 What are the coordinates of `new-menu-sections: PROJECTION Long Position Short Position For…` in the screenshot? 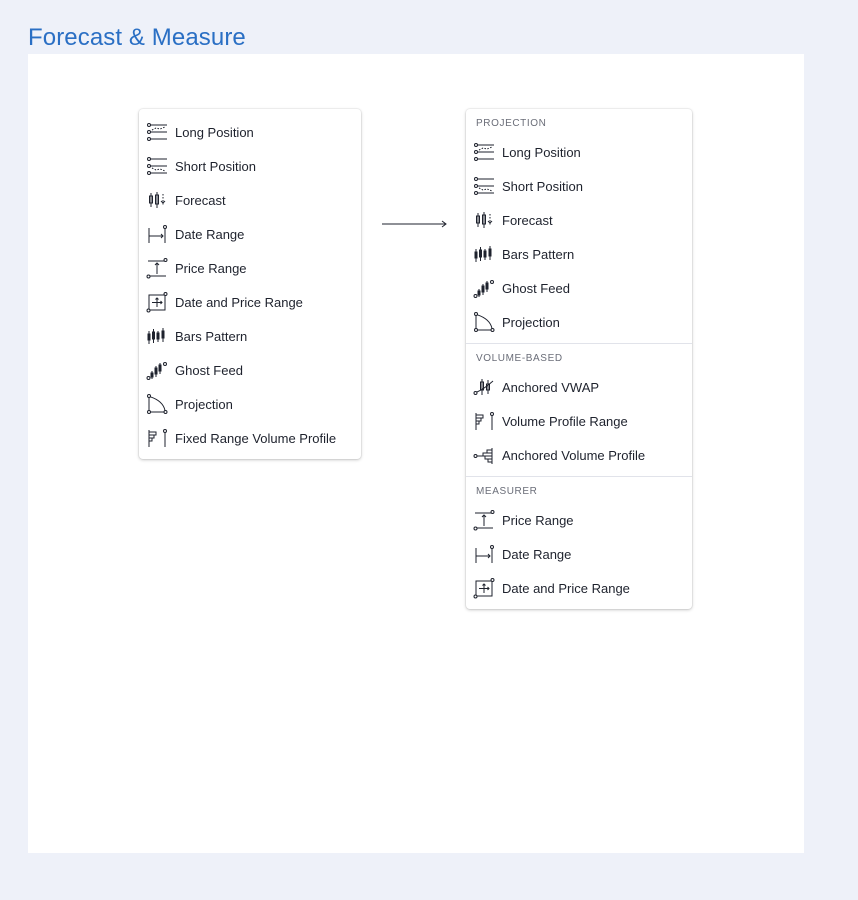 It's located at (579, 359).